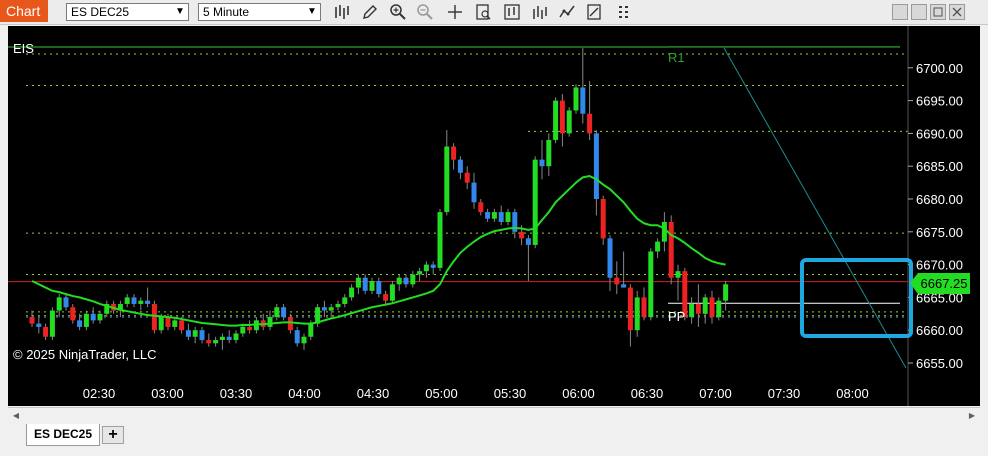 This screenshot has height=456, width=988. I want to click on zoom-out-icon, so click(425, 12).